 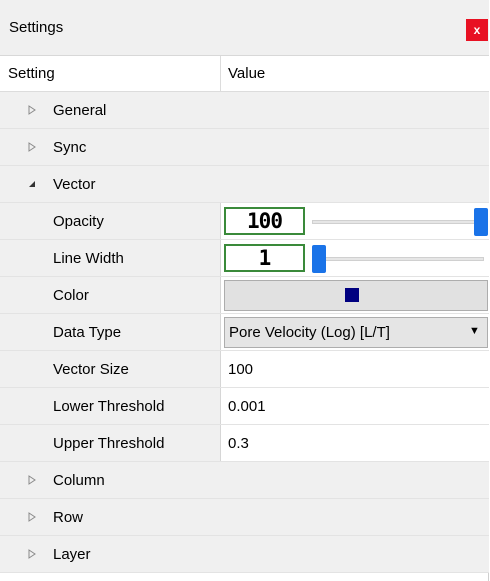 I want to click on opacity-input: 100, so click(x=264, y=221).